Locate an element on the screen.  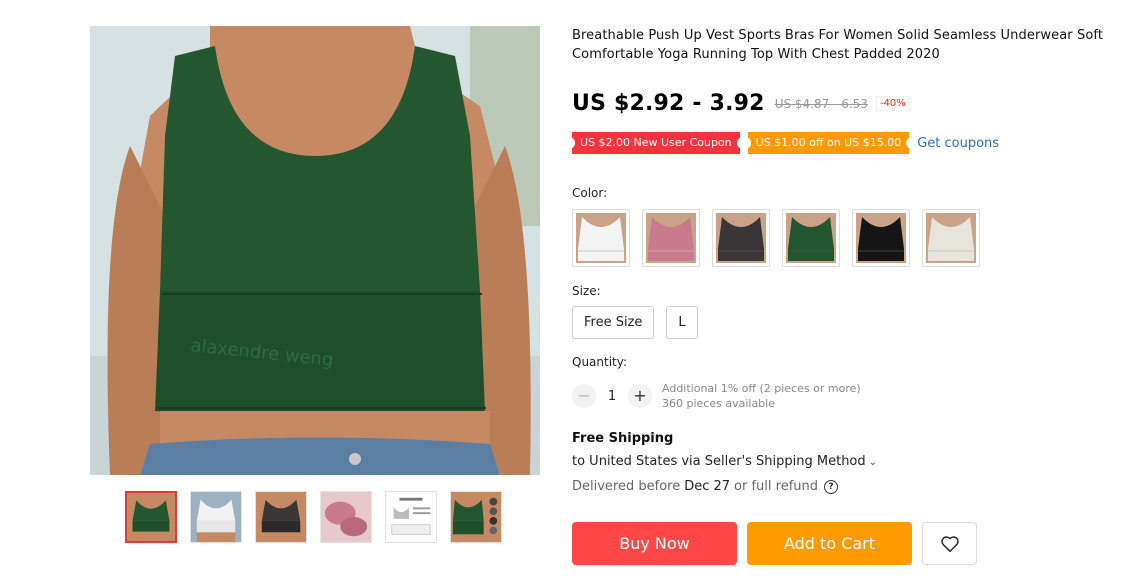
bulk-discount-note: Additional 1% off (2 pieces or more) is located at coordinates (761, 388).